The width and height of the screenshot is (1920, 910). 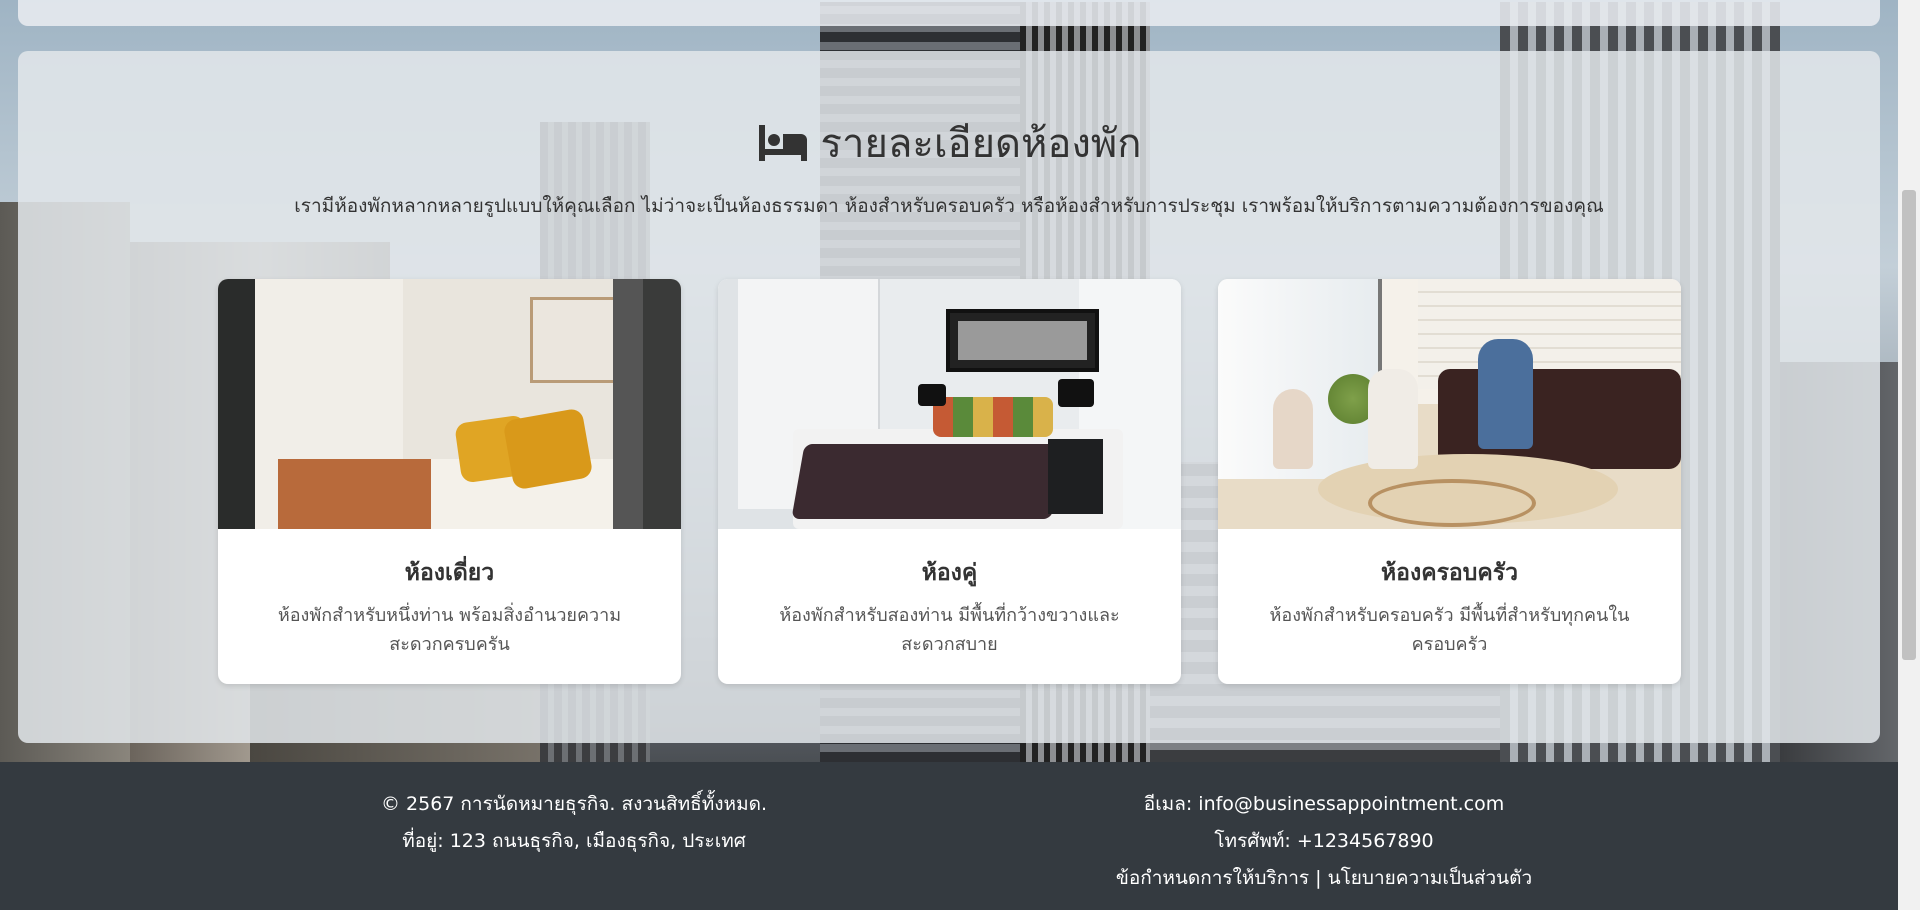 I want to click on family-room-image, so click(x=1449, y=404).